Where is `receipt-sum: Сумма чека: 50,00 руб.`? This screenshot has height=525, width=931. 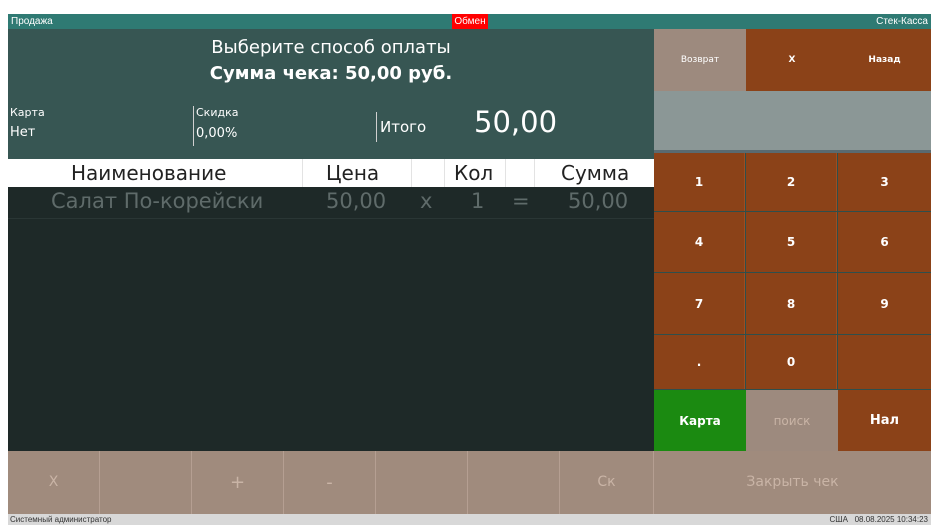
receipt-sum: Сумма чека: 50,00 руб. is located at coordinates (331, 73).